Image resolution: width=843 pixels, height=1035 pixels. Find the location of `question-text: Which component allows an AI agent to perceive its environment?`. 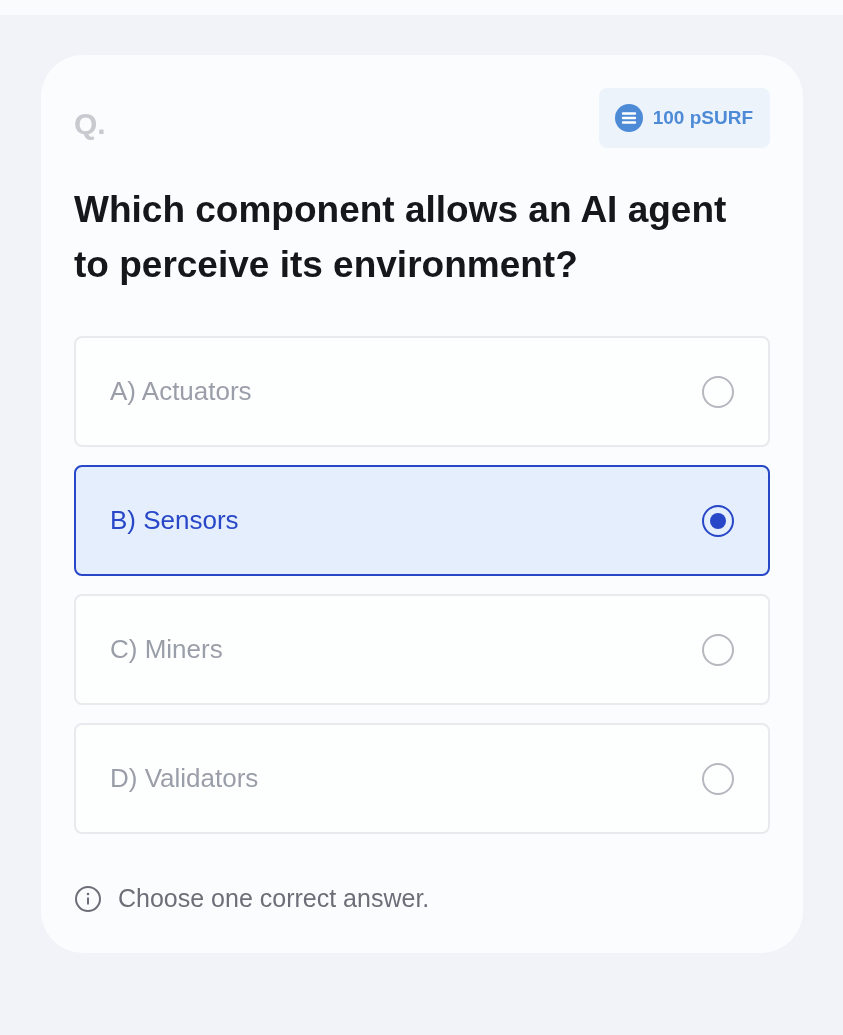

question-text: Which component allows an AI agent to perceive its environment? is located at coordinates (401, 237).